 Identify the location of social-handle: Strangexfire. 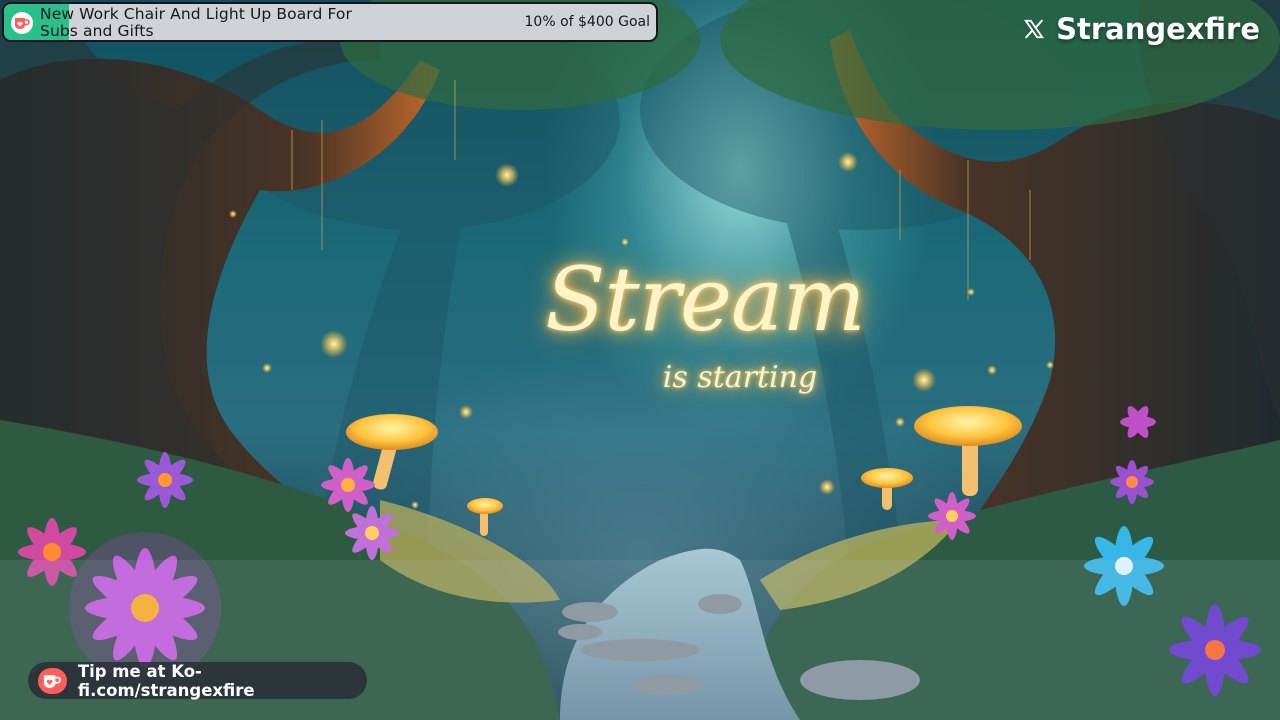
(1141, 29).